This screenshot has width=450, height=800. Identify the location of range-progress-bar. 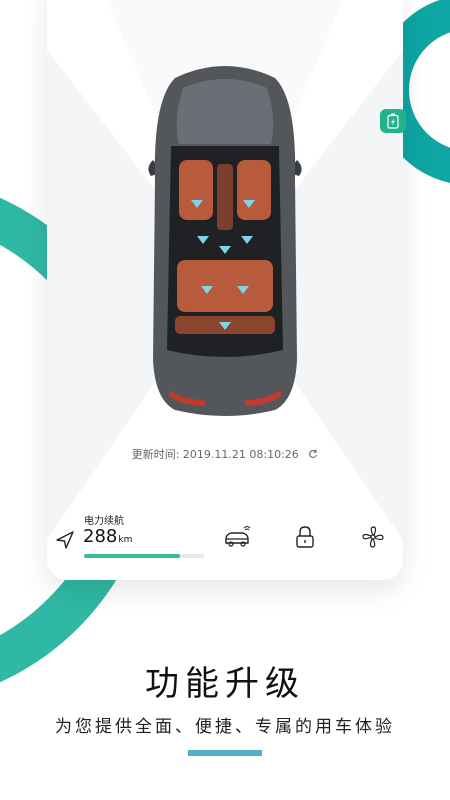
(144, 556).